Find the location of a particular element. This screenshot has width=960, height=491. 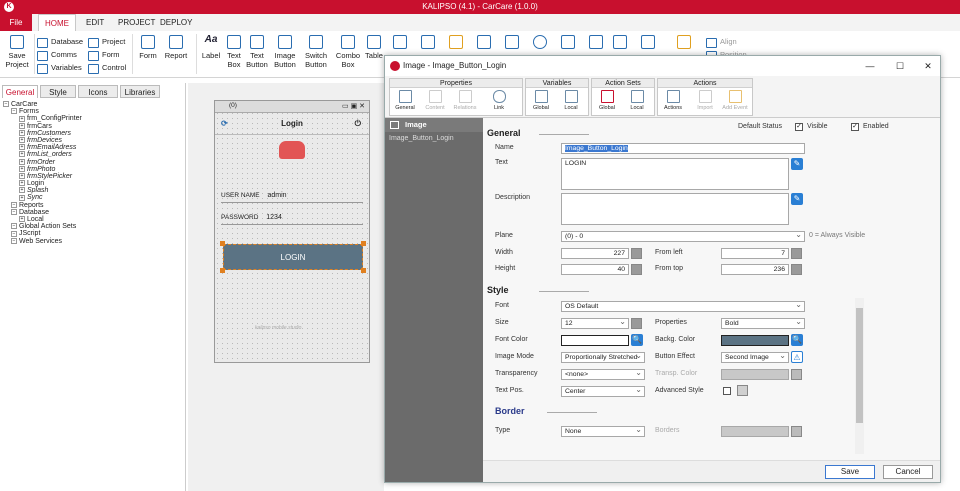

tree-item: + frmList_orders is located at coordinates (42, 154).